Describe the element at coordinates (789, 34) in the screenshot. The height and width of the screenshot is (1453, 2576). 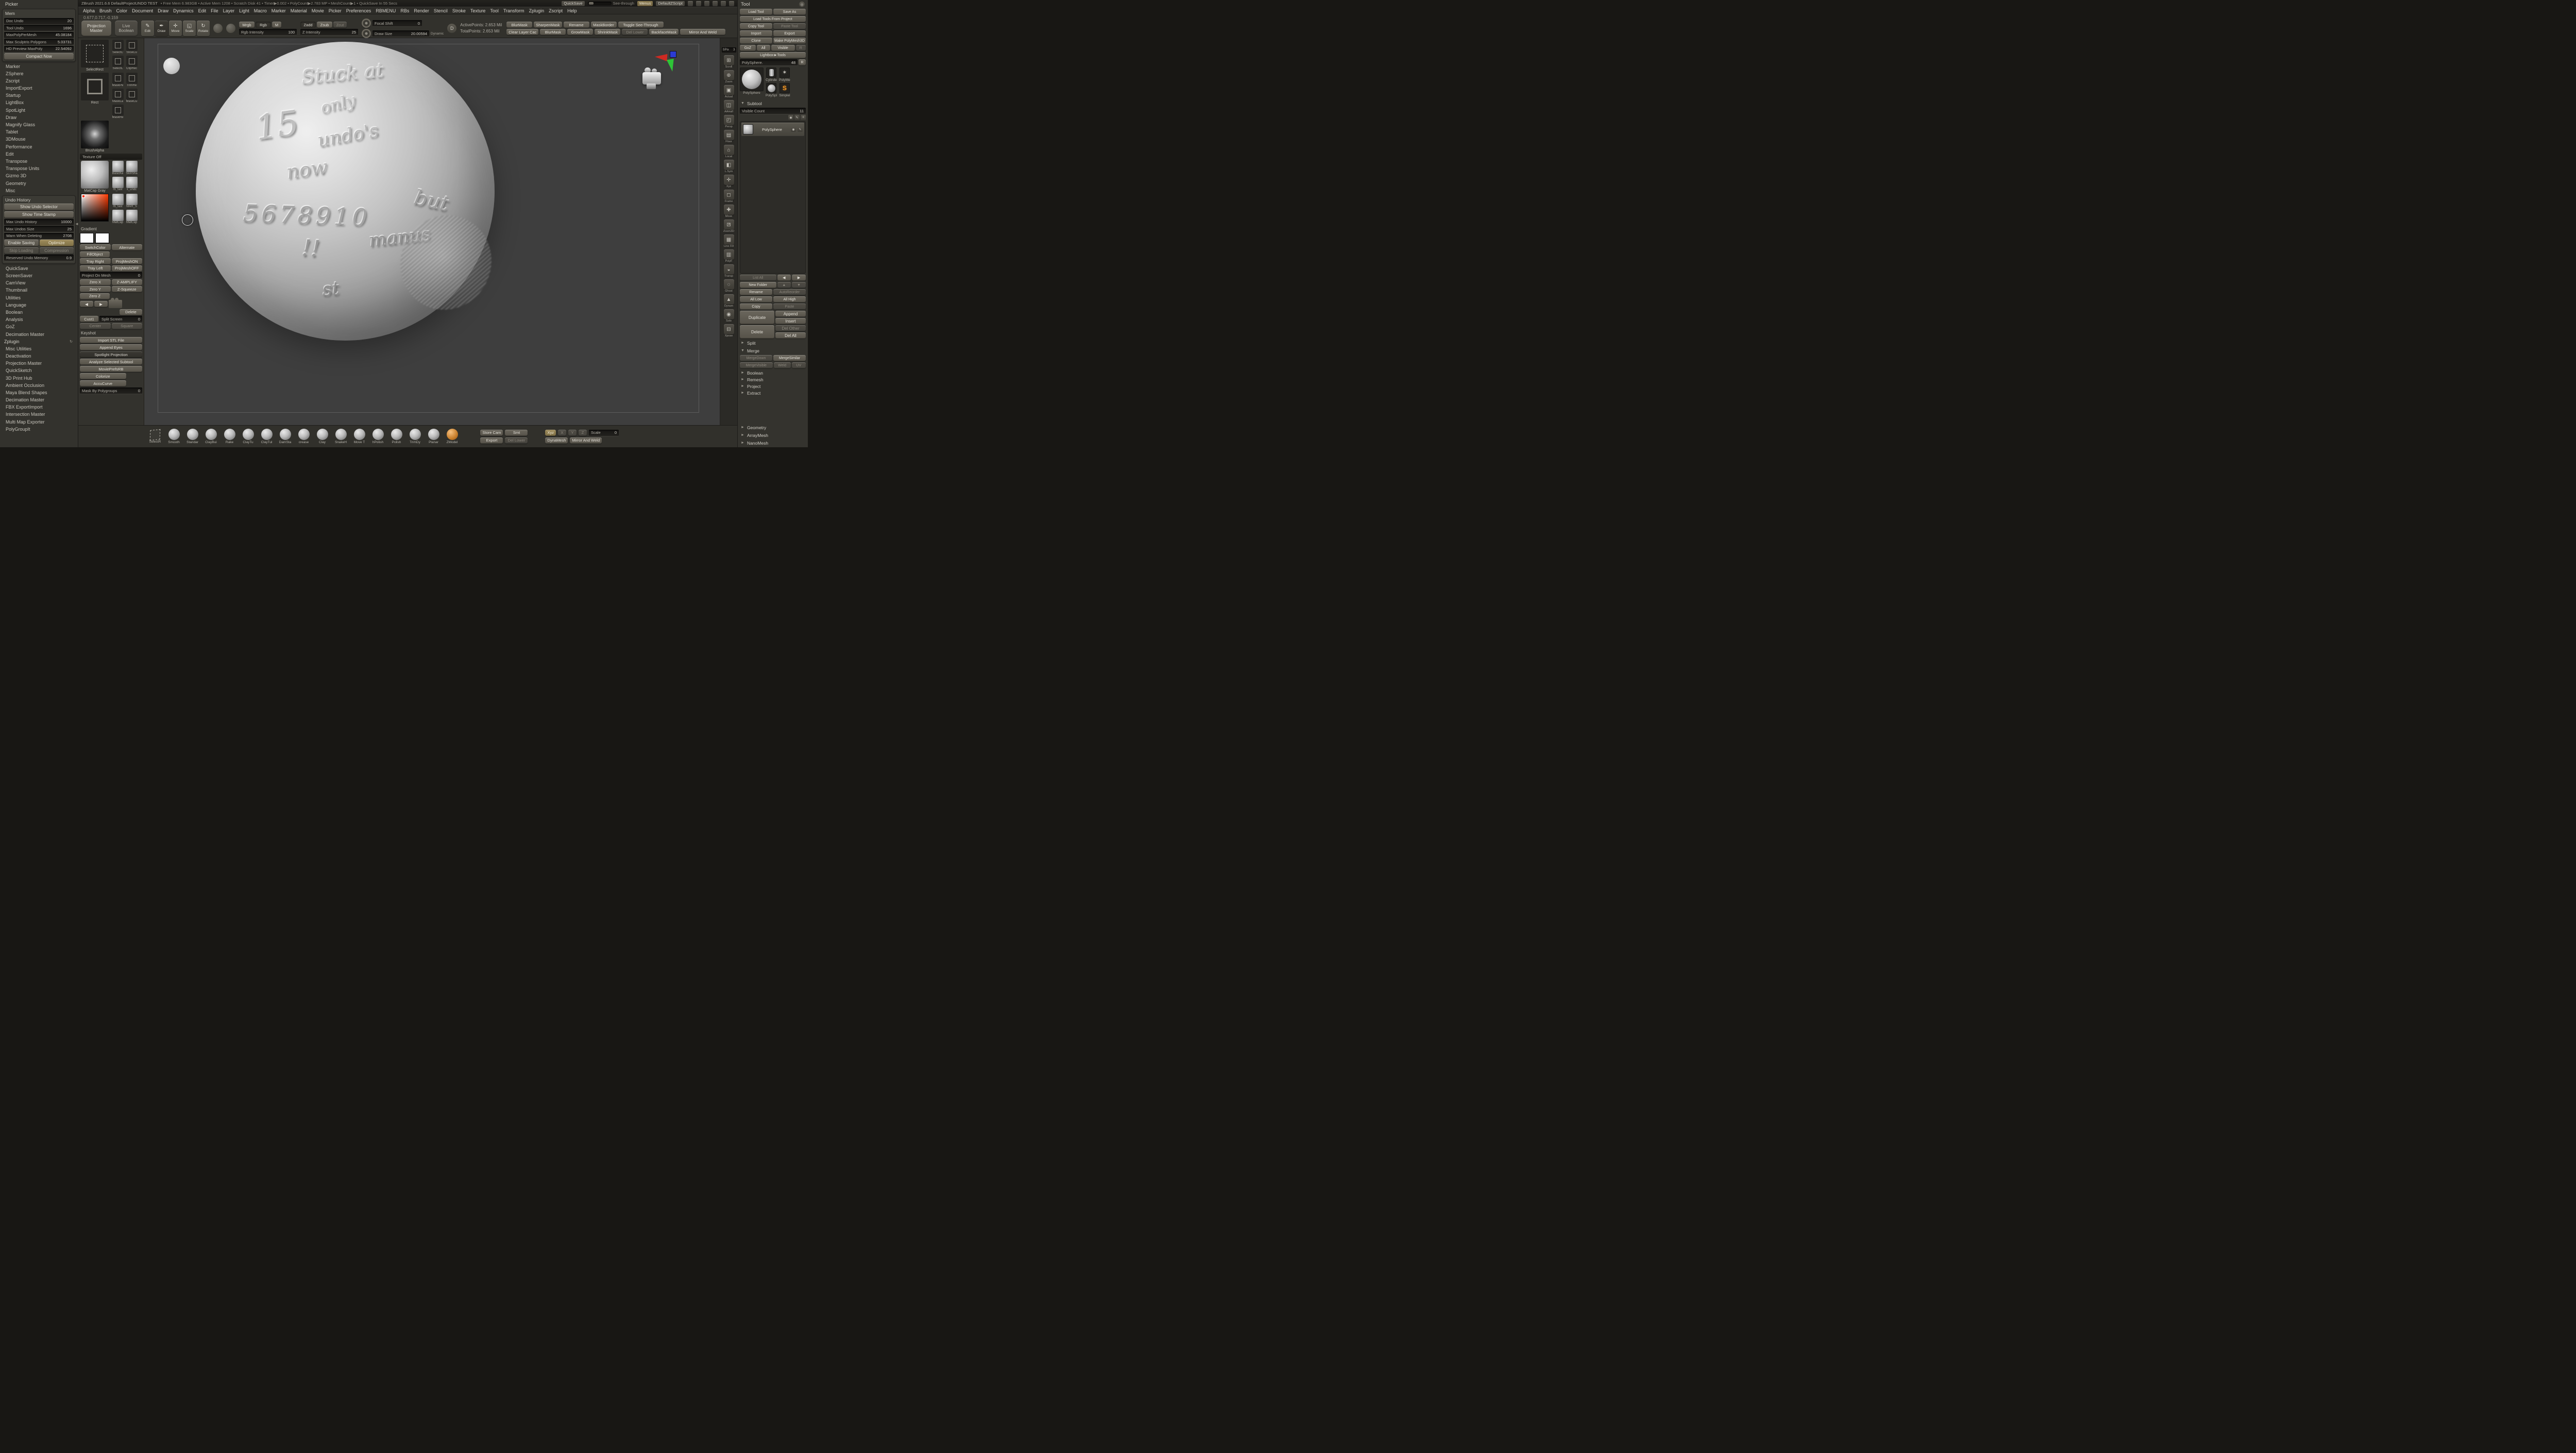
I see `export-button: Export` at that location.